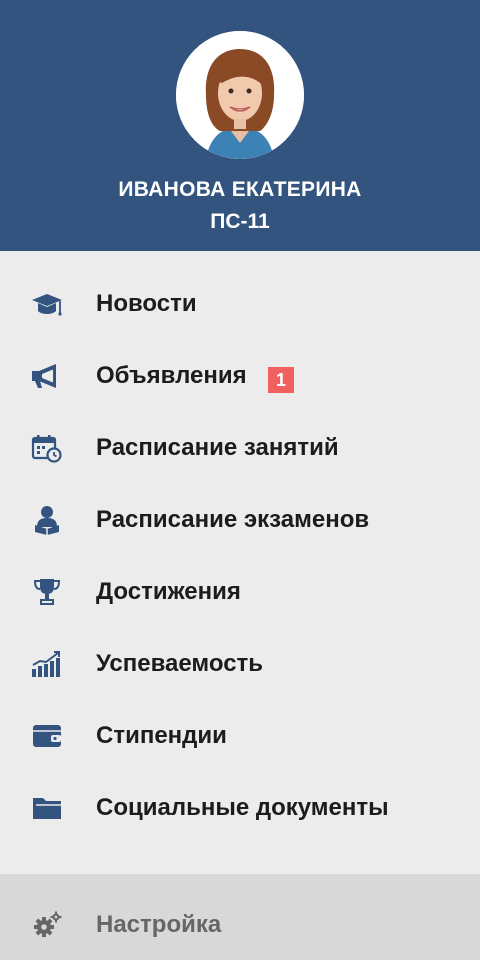 This screenshot has width=480, height=960. I want to click on menu-item-label: Социальные документы, so click(242, 807).